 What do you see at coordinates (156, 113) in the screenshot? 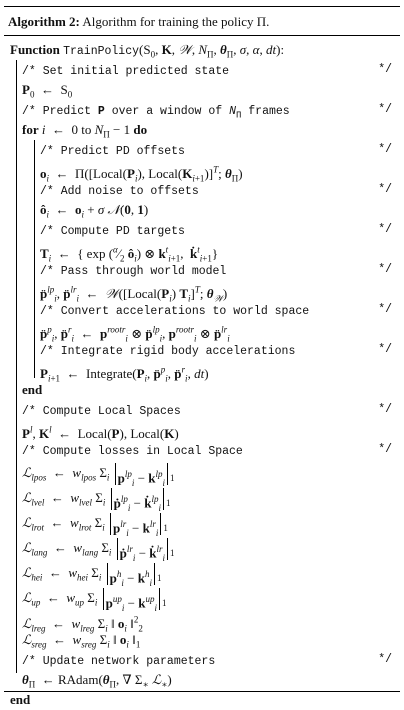
I see `comment-text: /* Predict P over a window of NΠ frames` at bounding box center [156, 113].